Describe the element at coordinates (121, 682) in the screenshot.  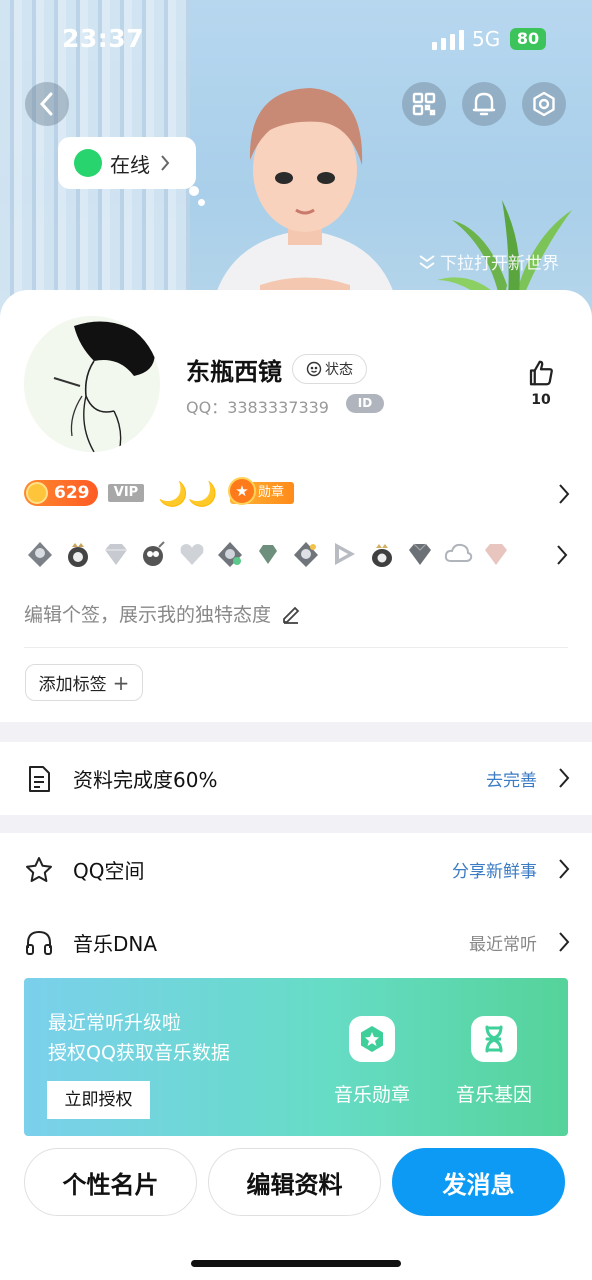
I see `plus-icon: +` at that location.